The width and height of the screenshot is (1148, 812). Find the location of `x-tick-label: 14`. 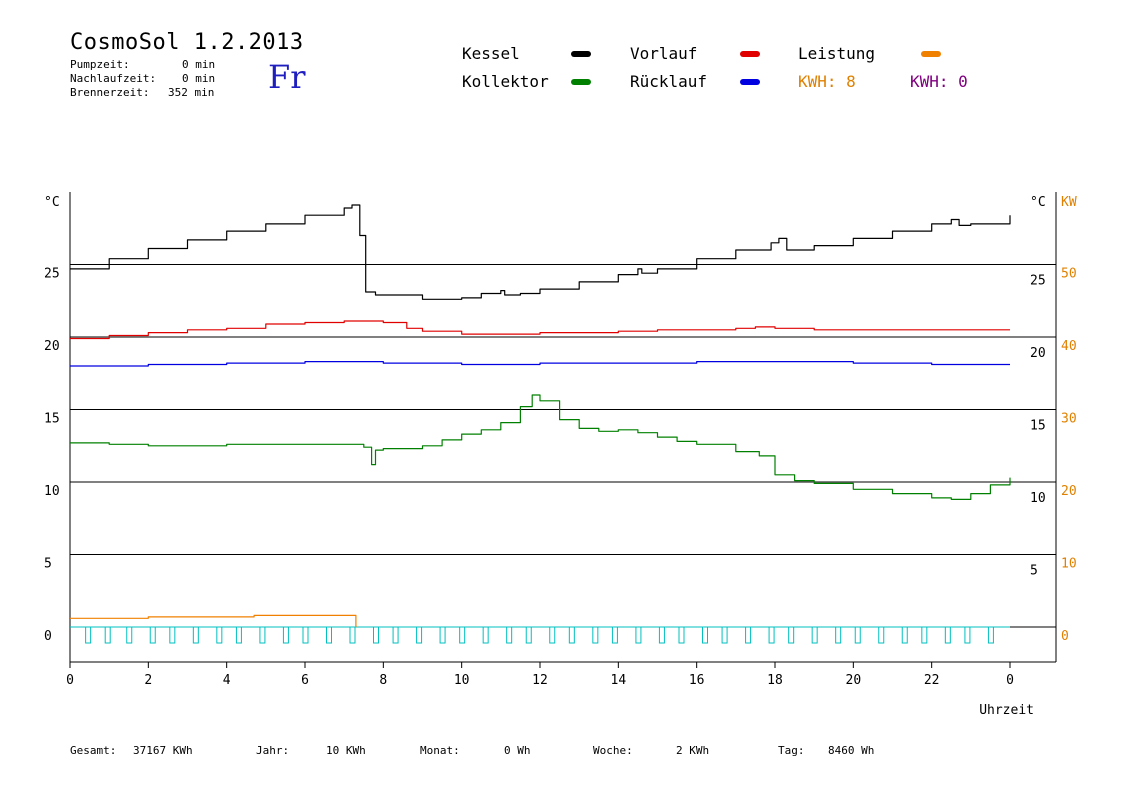

x-tick-label: 14 is located at coordinates (619, 680).